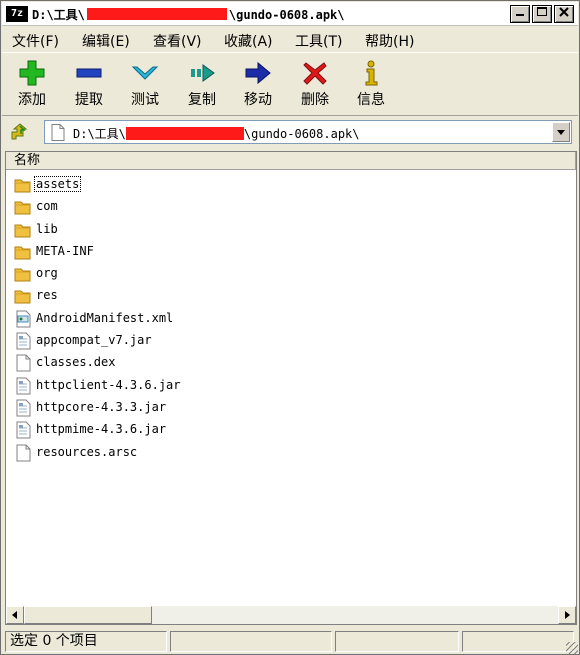  What do you see at coordinates (101, 429) in the screenshot?
I see `list-item-name: httpmime-4.3.6.jar` at bounding box center [101, 429].